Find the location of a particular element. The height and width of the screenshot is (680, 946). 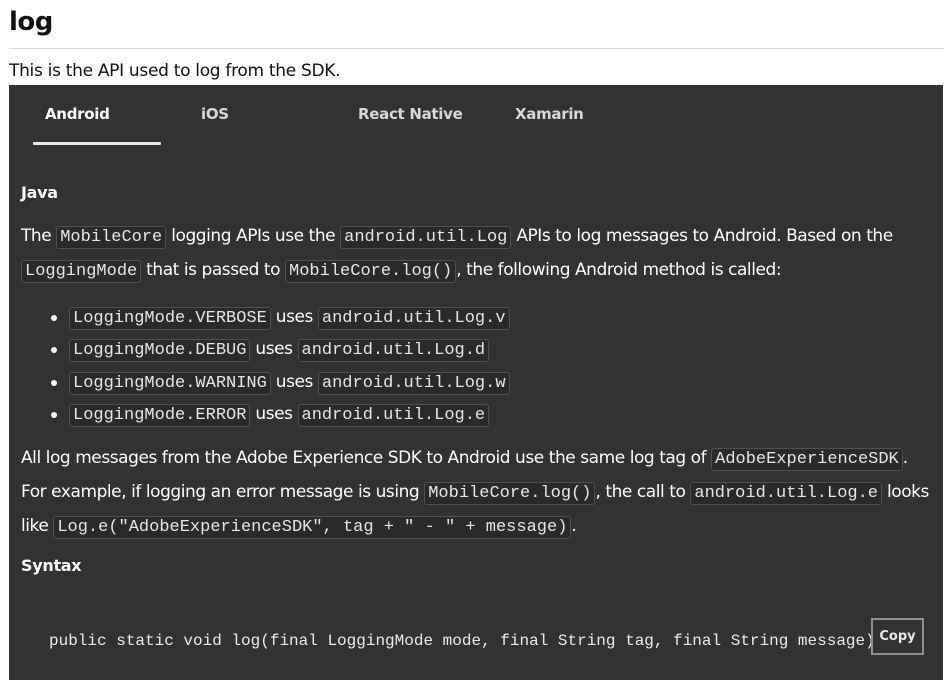

code-method: android.util.Log.e is located at coordinates (393, 415).